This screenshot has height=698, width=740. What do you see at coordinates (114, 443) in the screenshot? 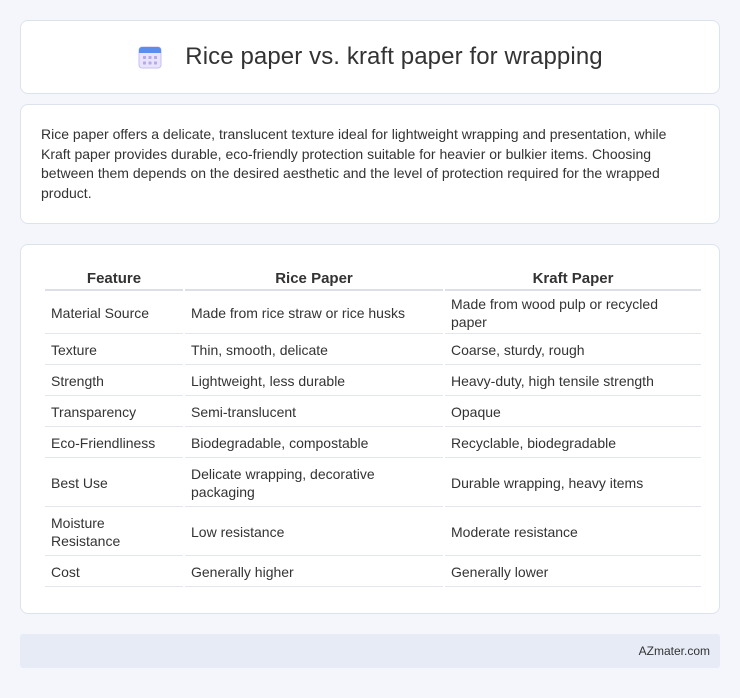
I see `feature-cell: Eco-Friendliness` at bounding box center [114, 443].